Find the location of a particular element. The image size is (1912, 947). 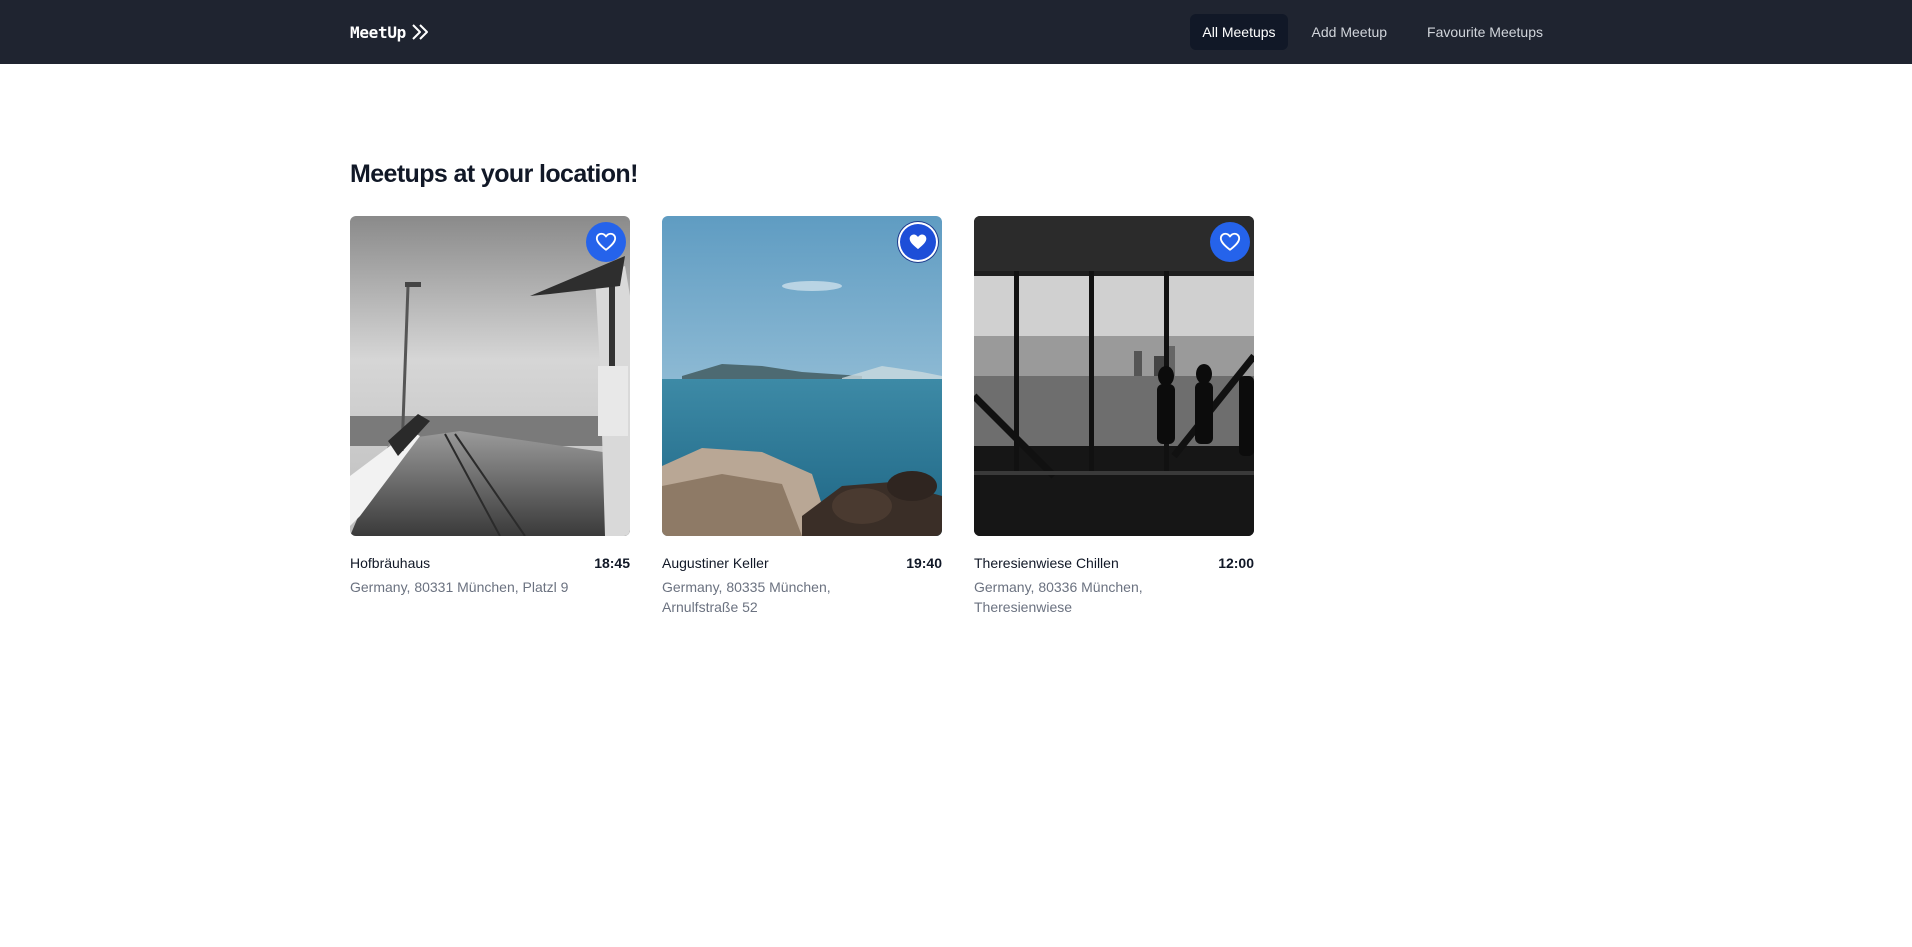

nav-add-meetup: Add Meetup is located at coordinates (1350, 32).